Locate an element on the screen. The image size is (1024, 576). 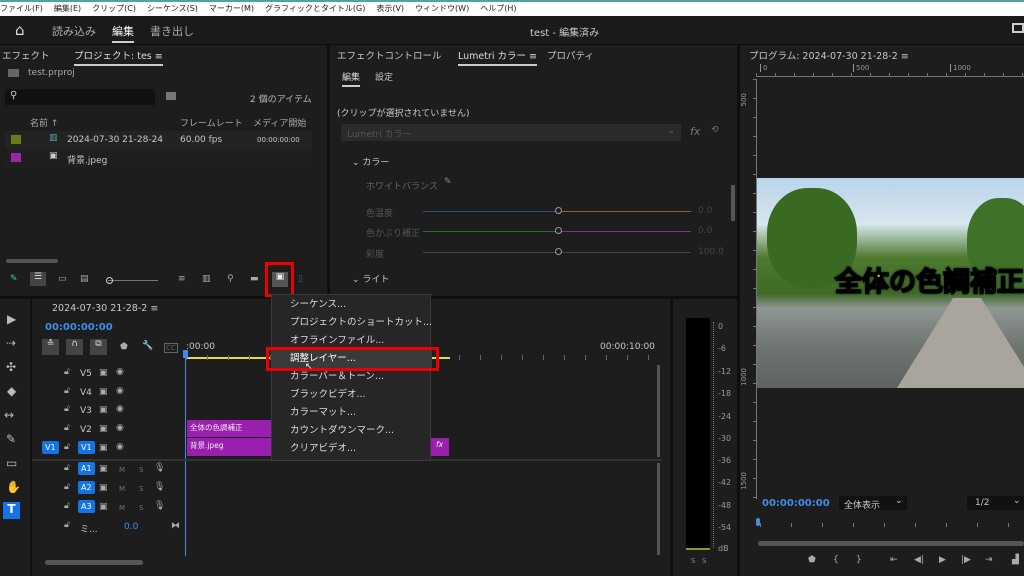
play-icon: ▶ is located at coordinates (942, 560).